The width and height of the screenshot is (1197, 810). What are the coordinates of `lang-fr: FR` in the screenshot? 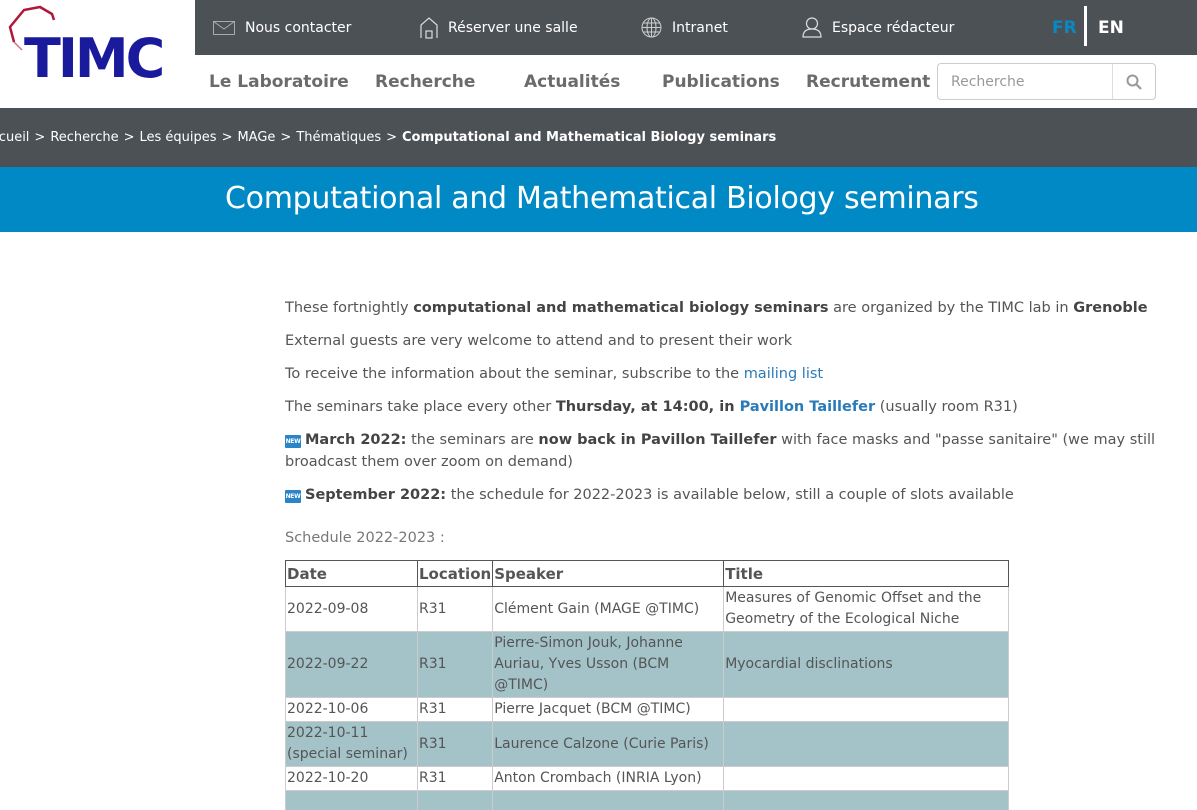 It's located at (1064, 27).